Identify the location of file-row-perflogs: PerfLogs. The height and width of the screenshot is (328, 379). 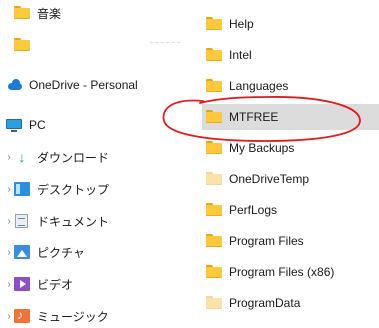
(290, 210).